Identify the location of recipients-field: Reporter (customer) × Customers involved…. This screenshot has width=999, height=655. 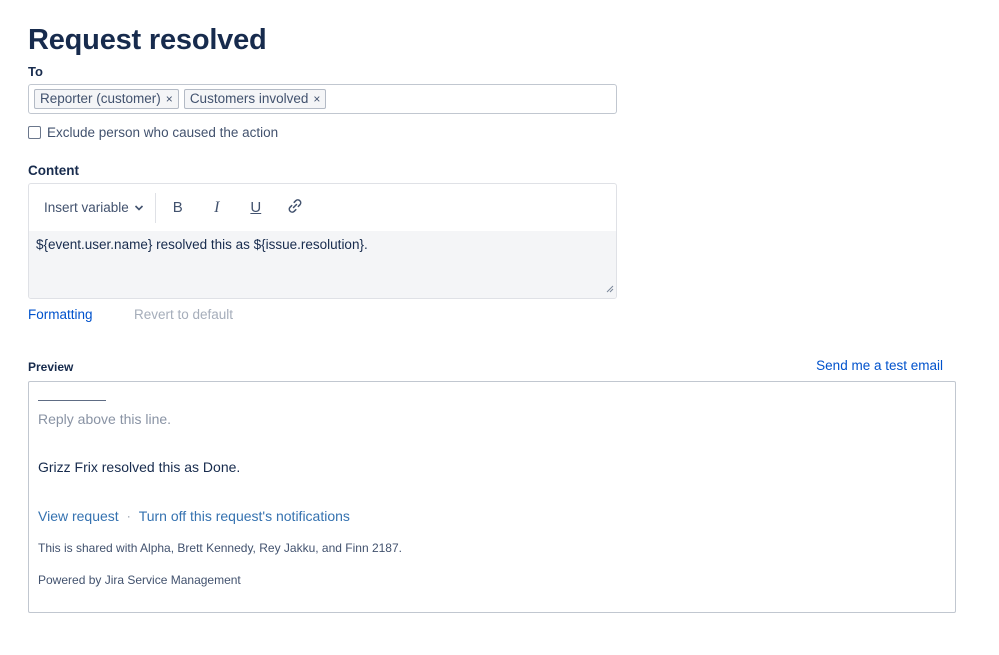
(322, 99).